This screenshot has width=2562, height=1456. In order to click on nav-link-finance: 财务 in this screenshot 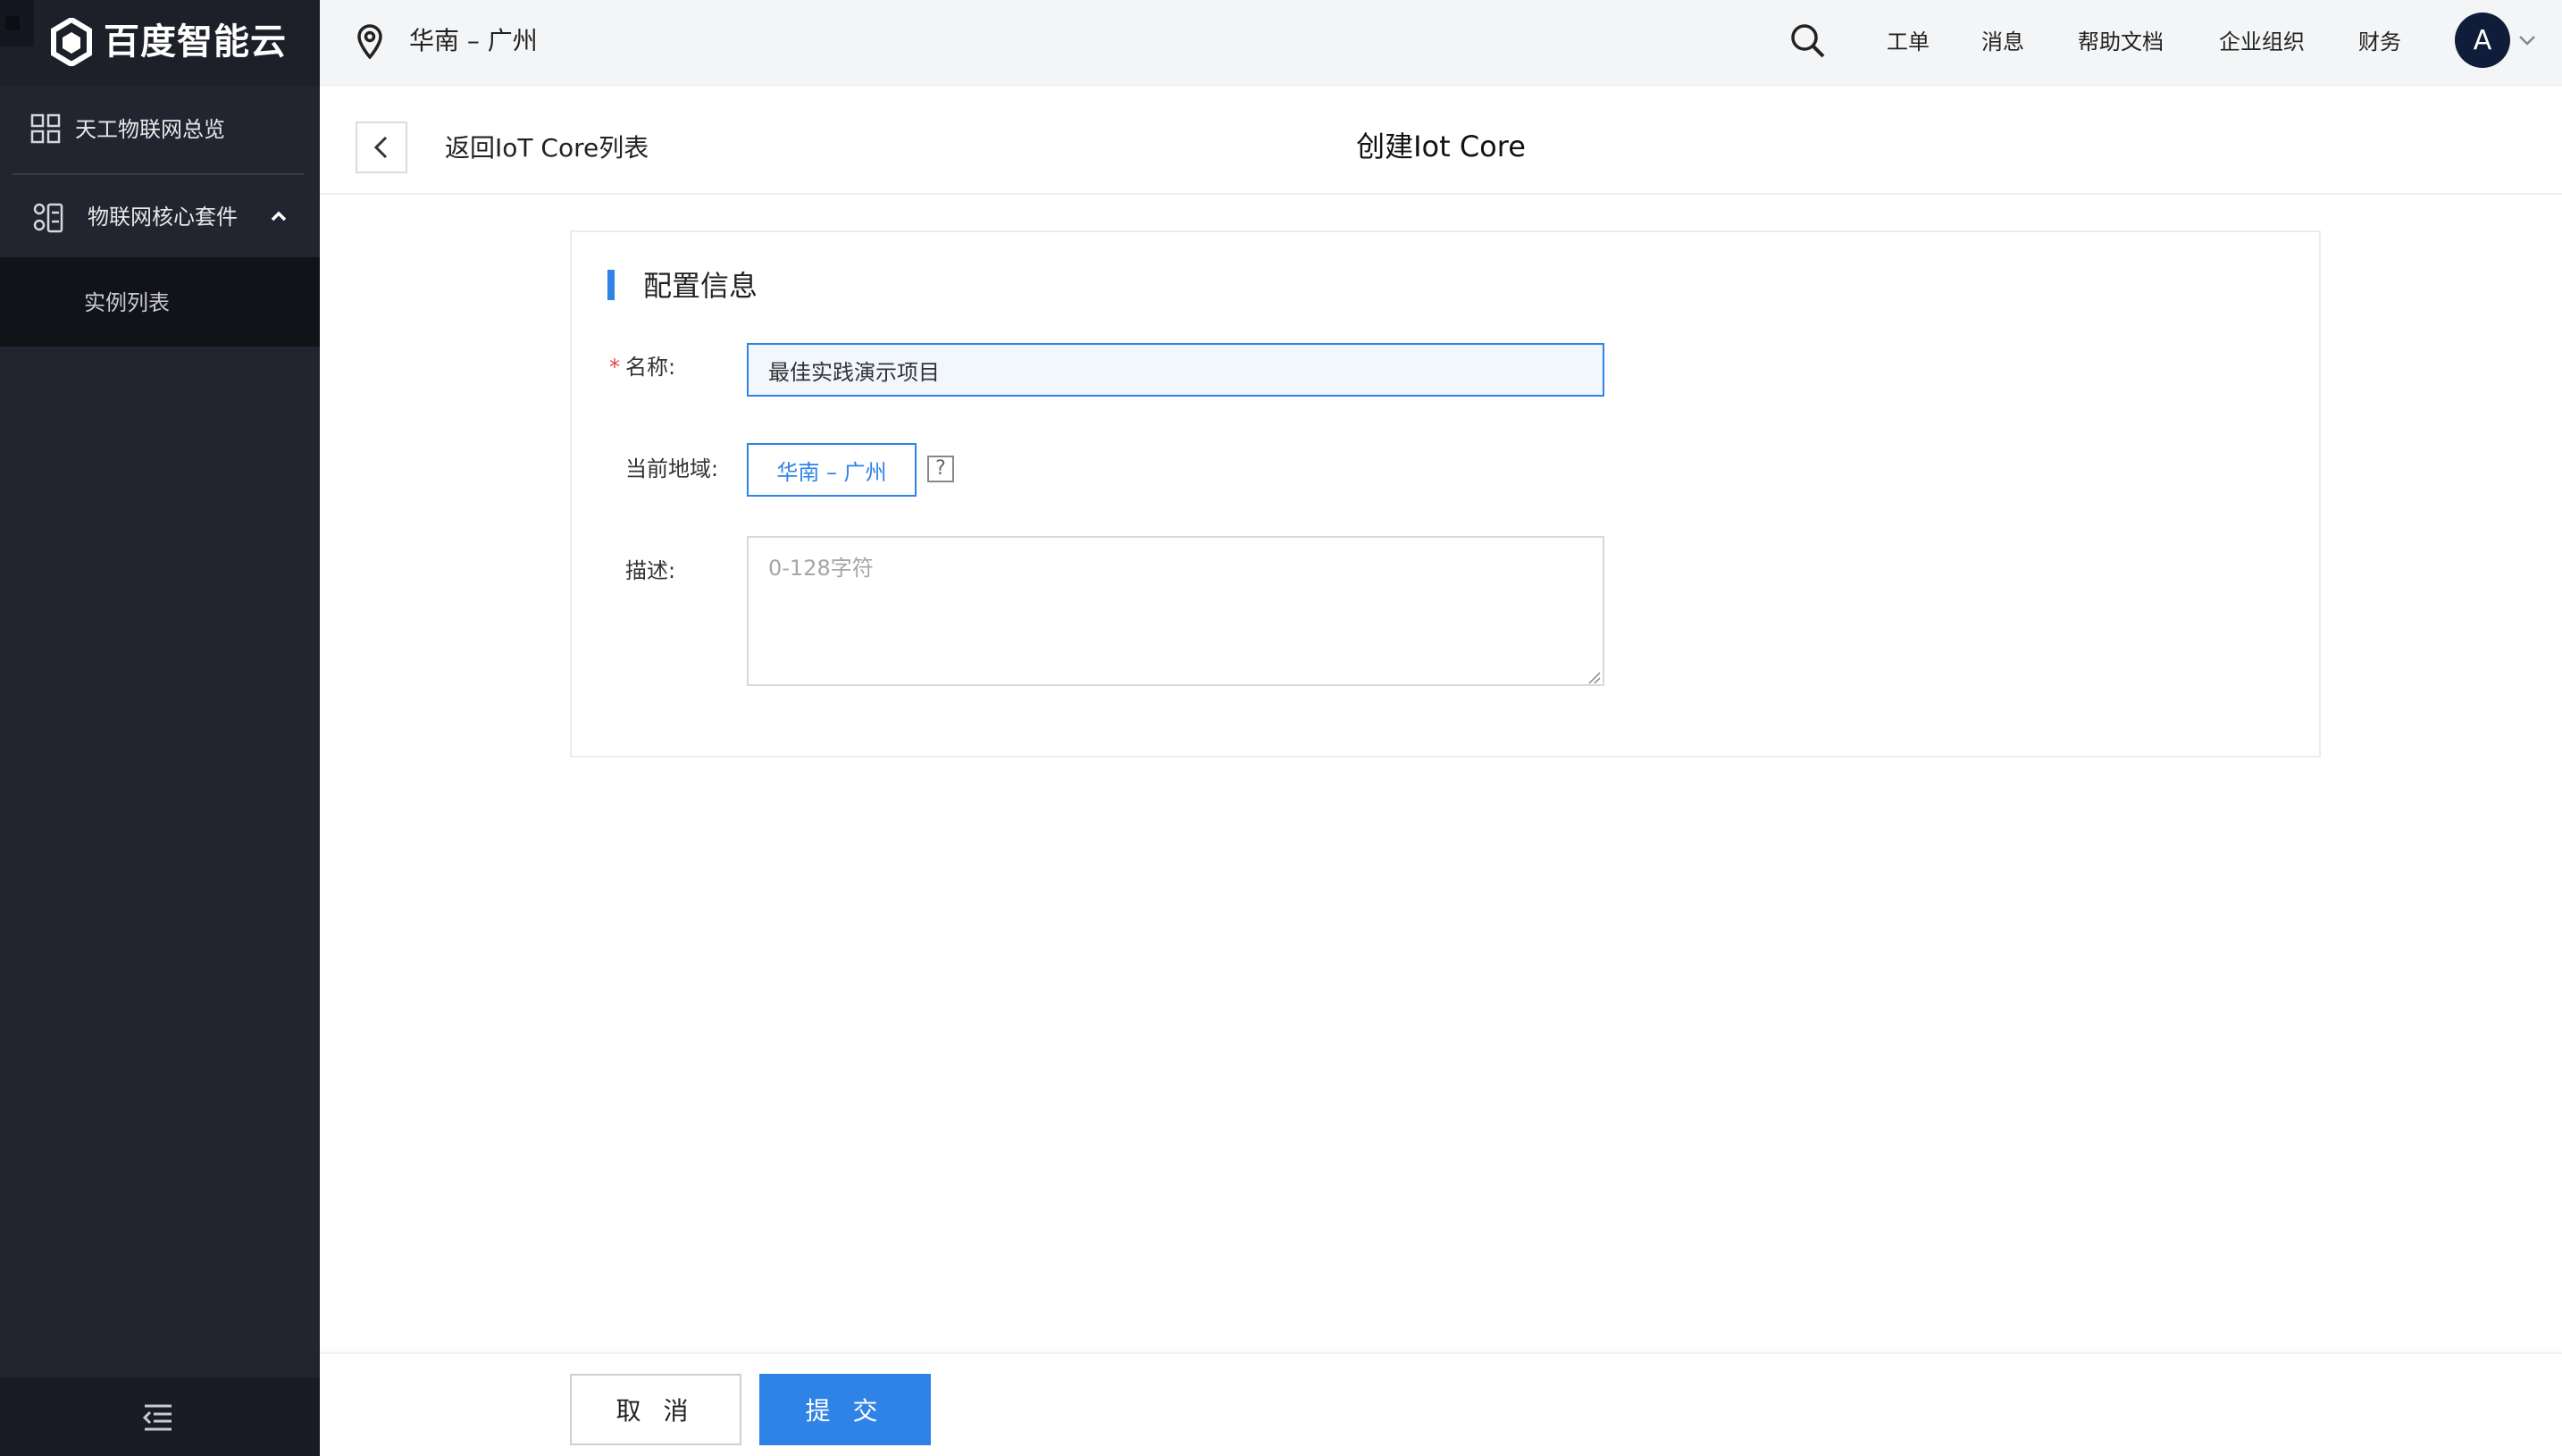, I will do `click(2379, 42)`.